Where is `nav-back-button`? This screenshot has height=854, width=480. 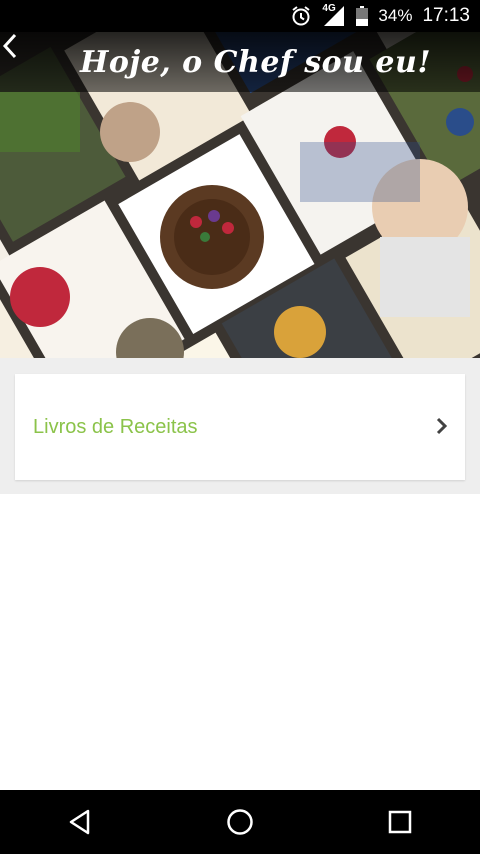
nav-back-button is located at coordinates (80, 822).